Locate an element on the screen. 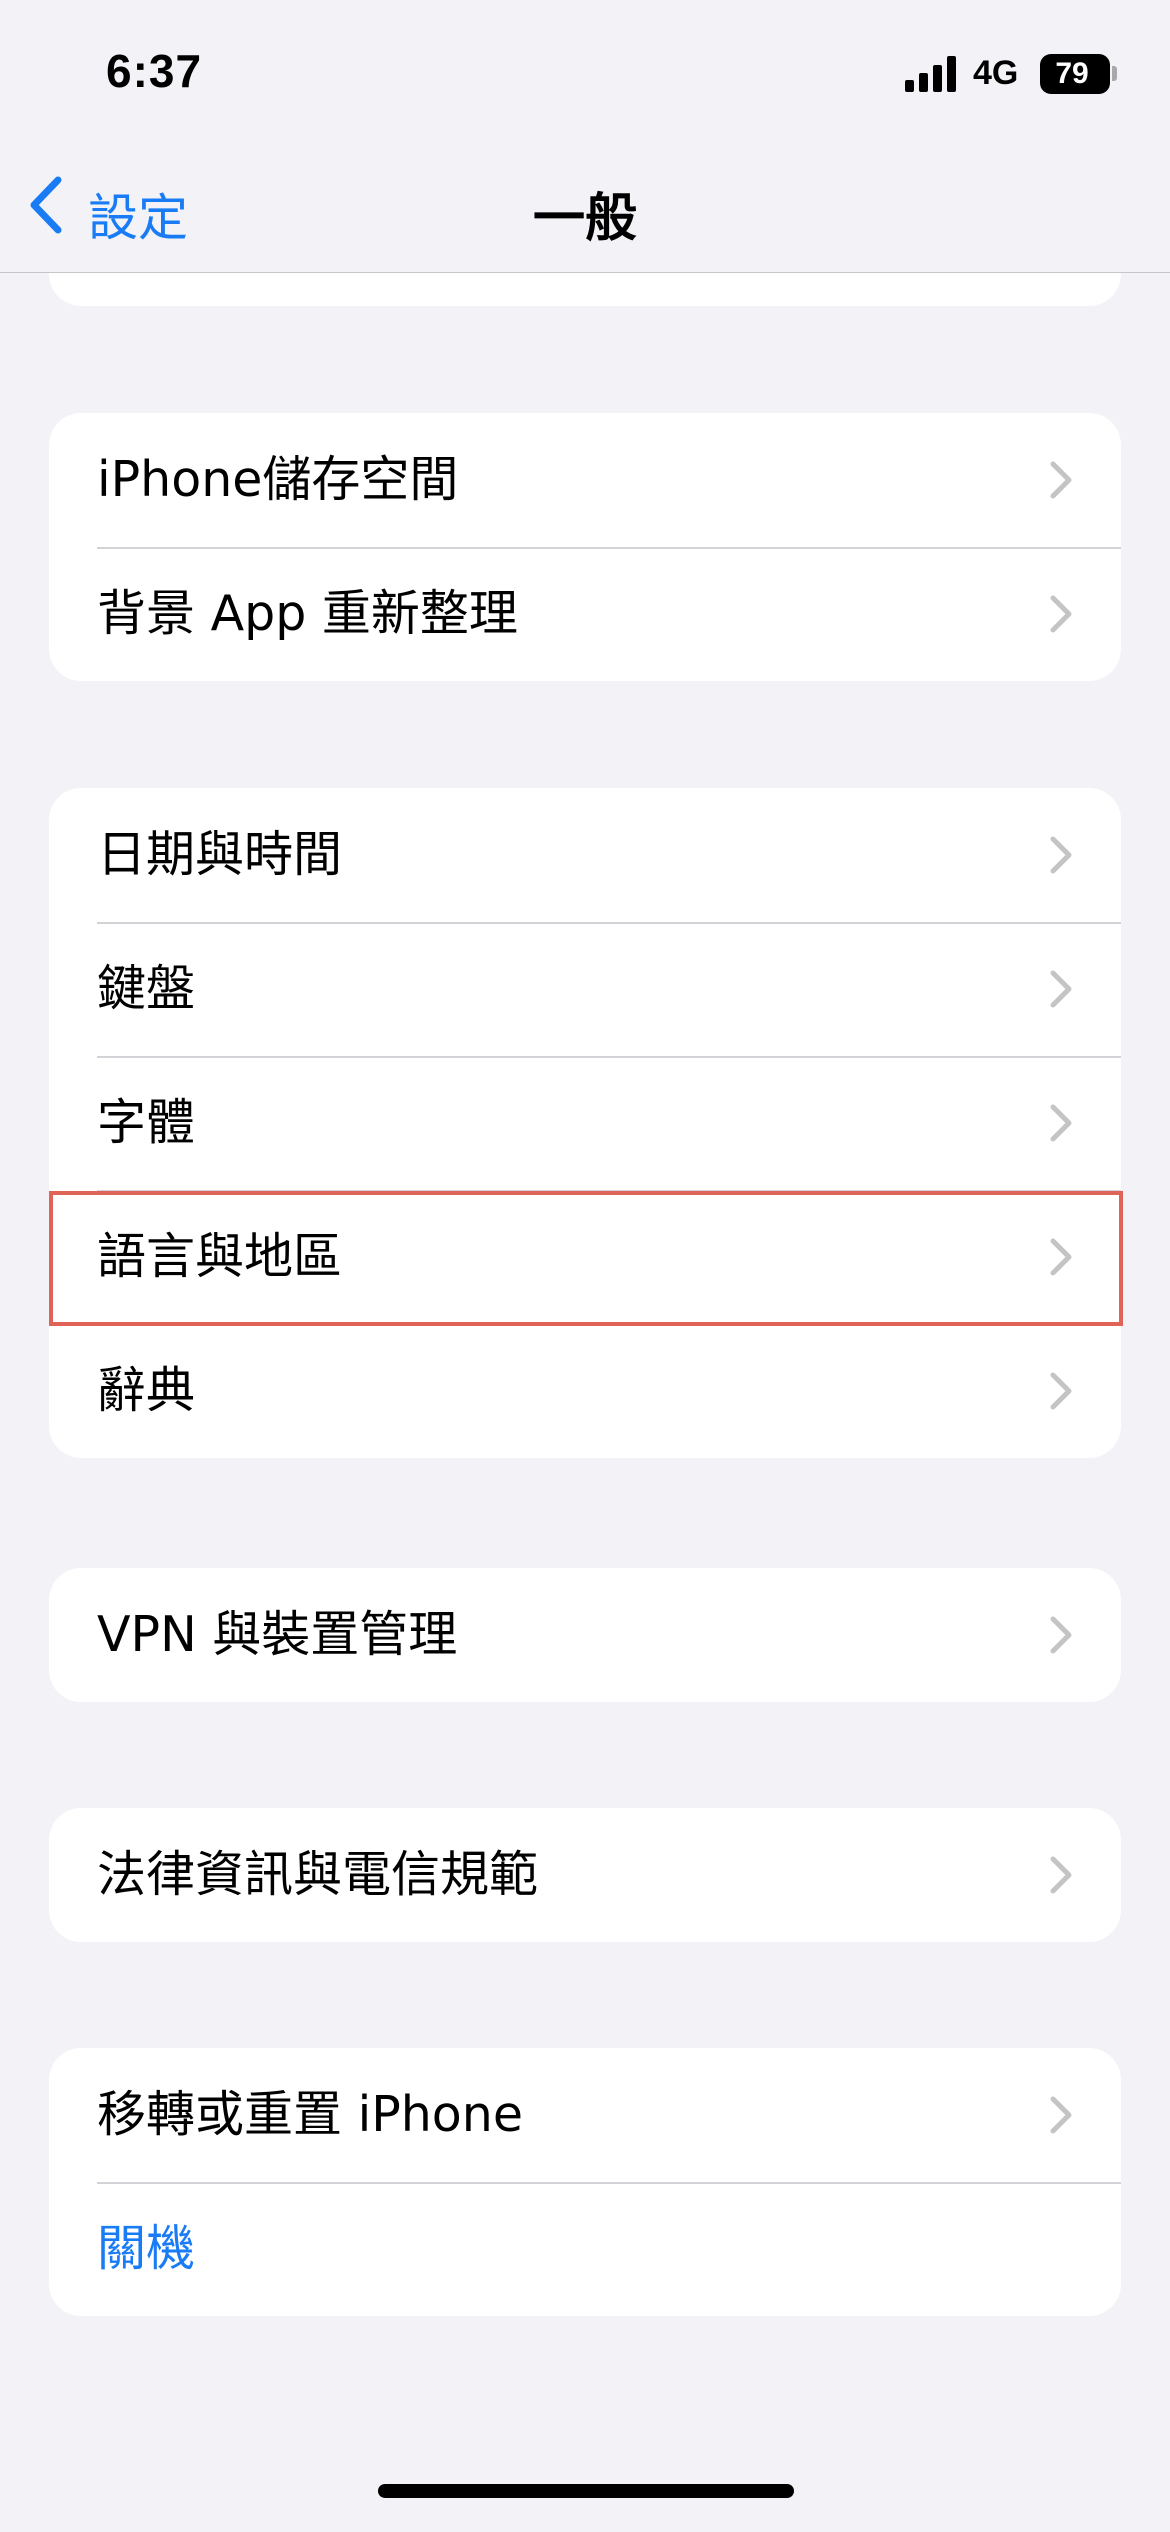 Image resolution: width=1170 pixels, height=2532 pixels. settings-group-legal: 法律資訊與電信規範 is located at coordinates (585, 1875).